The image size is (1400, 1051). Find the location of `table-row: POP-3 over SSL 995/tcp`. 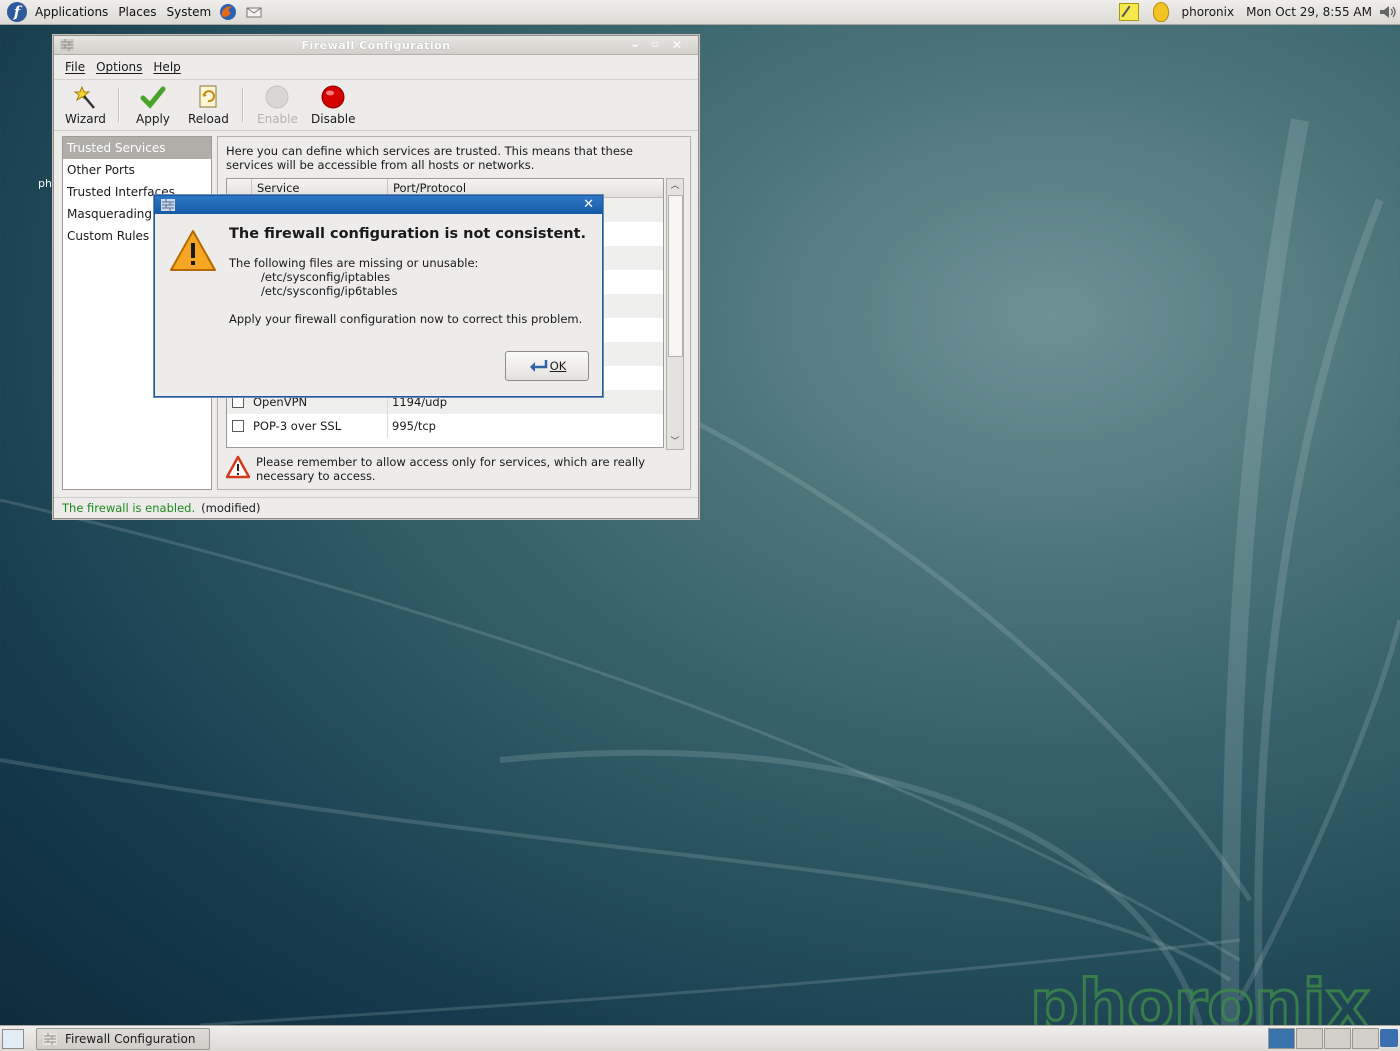

table-row: POP-3 over SSL 995/tcp is located at coordinates (445, 426).